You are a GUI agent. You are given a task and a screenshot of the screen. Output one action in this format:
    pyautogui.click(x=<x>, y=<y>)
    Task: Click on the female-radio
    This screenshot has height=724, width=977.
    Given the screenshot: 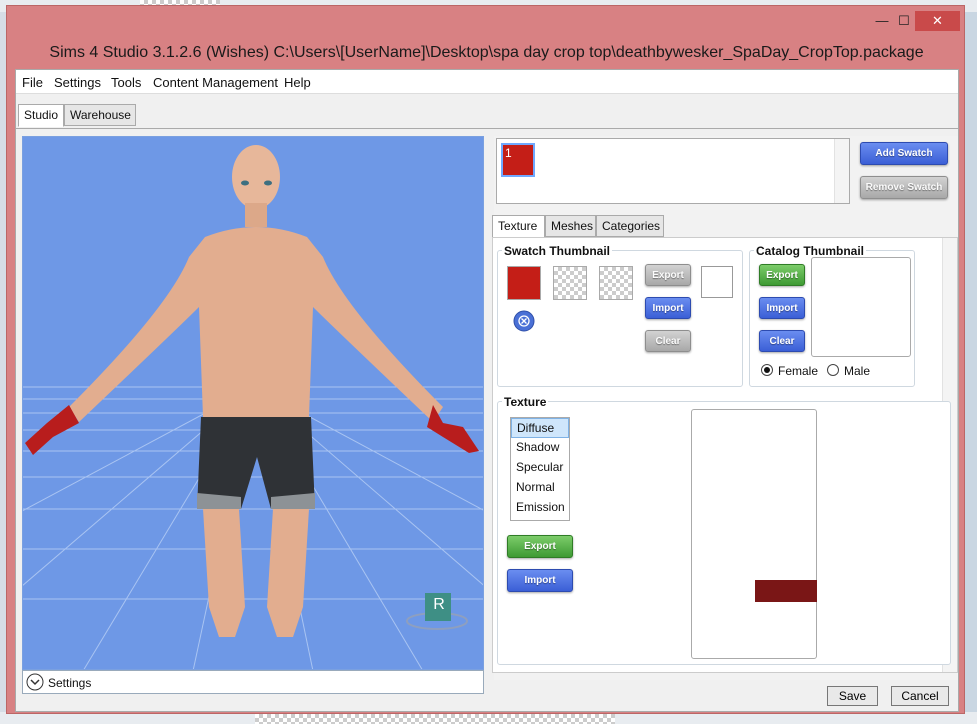 What is the action you would take?
    pyautogui.click(x=767, y=370)
    